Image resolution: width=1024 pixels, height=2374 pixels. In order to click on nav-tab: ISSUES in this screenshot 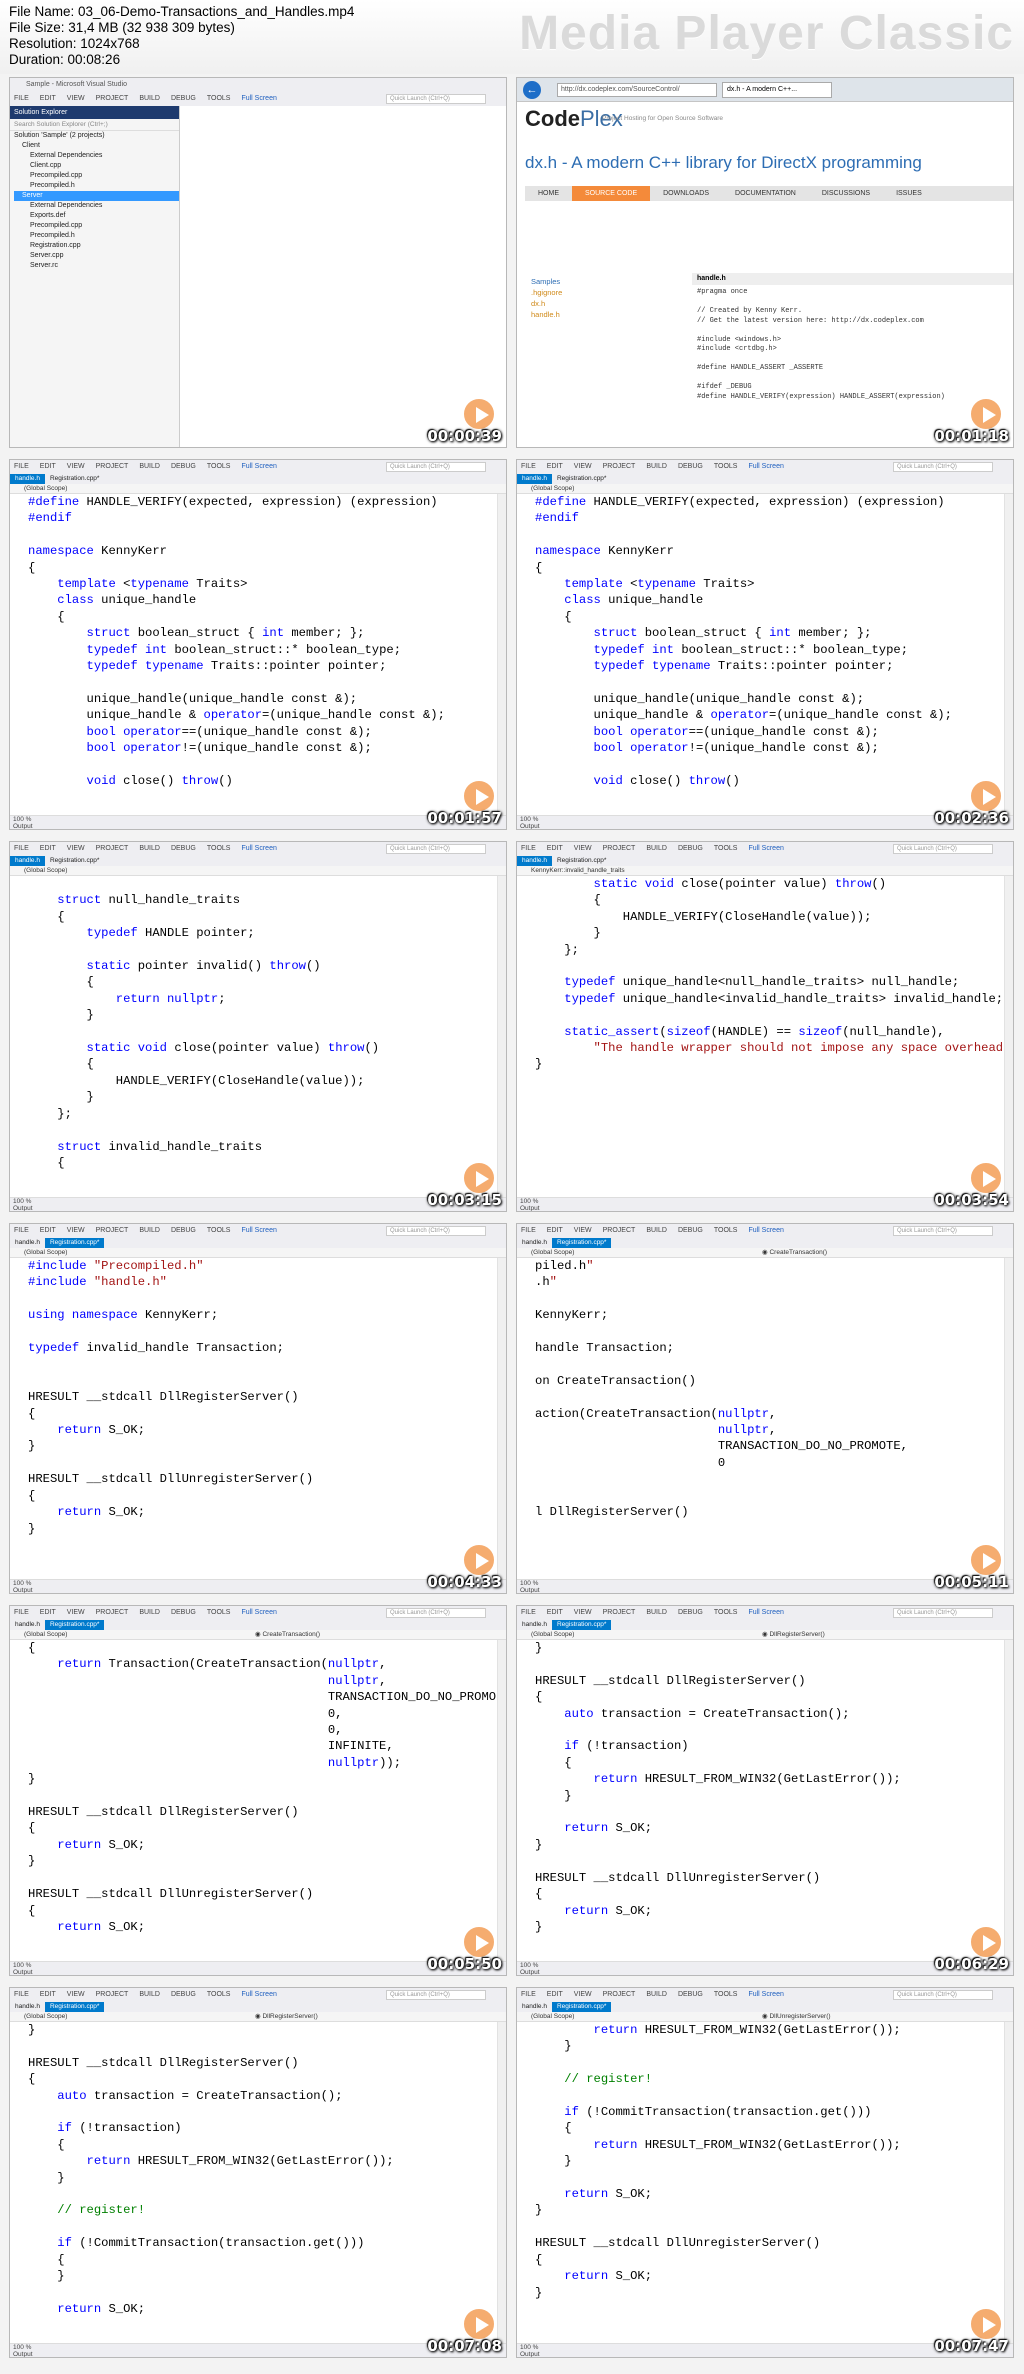, I will do `click(909, 193)`.